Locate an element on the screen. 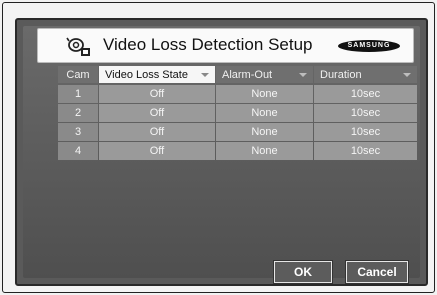 The width and height of the screenshot is (437, 295). cancel-button: Cancel is located at coordinates (377, 272).